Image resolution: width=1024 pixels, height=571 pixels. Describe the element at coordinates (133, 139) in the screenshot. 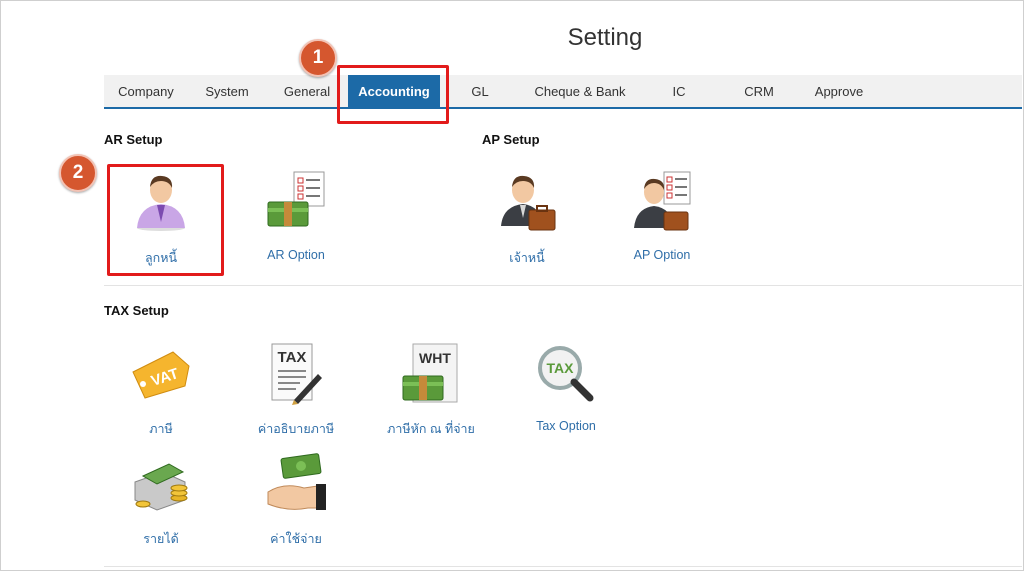

I see `ar-setup-title: AR Setup` at that location.